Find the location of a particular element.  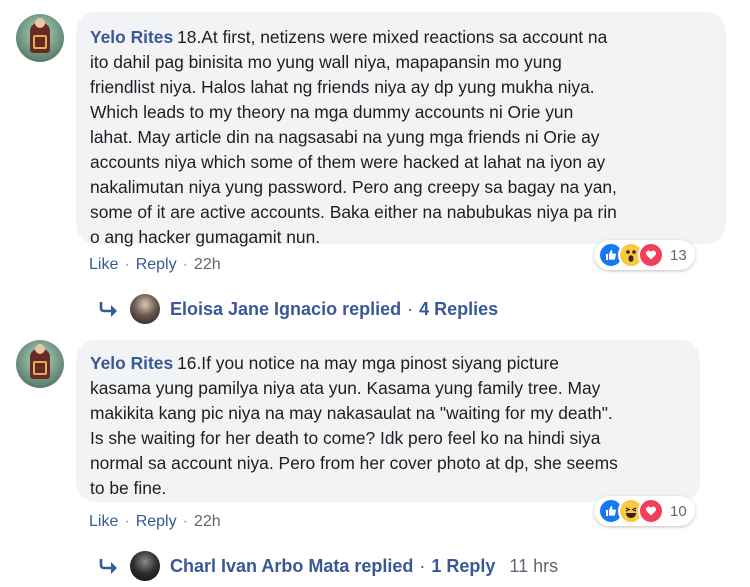

view-replies-link: Eloisa Jane Ignacio replied · 4 Replies is located at coordinates (298, 309).